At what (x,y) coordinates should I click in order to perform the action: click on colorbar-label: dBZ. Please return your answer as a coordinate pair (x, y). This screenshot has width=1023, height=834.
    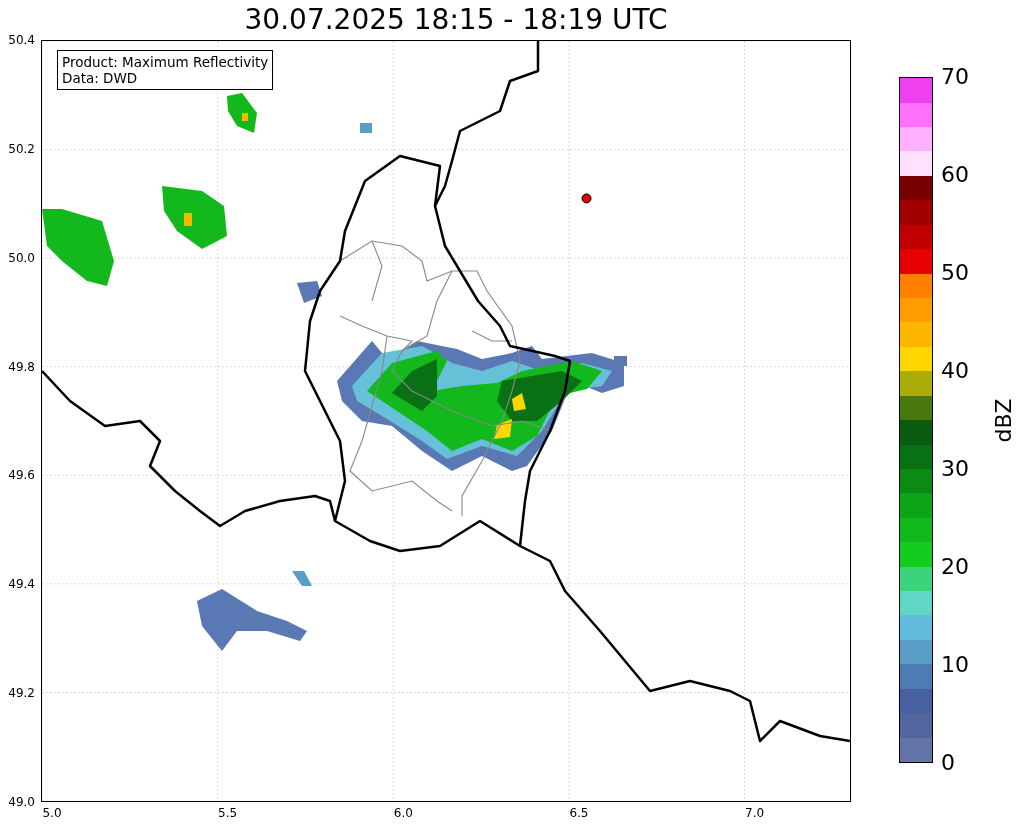
    Looking at the image, I should click on (1003, 420).